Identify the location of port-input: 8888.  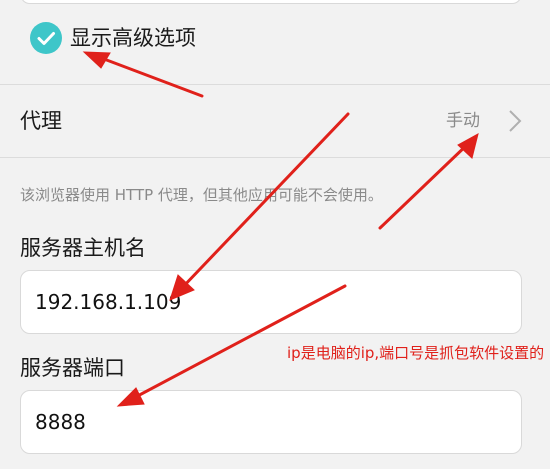
(271, 422).